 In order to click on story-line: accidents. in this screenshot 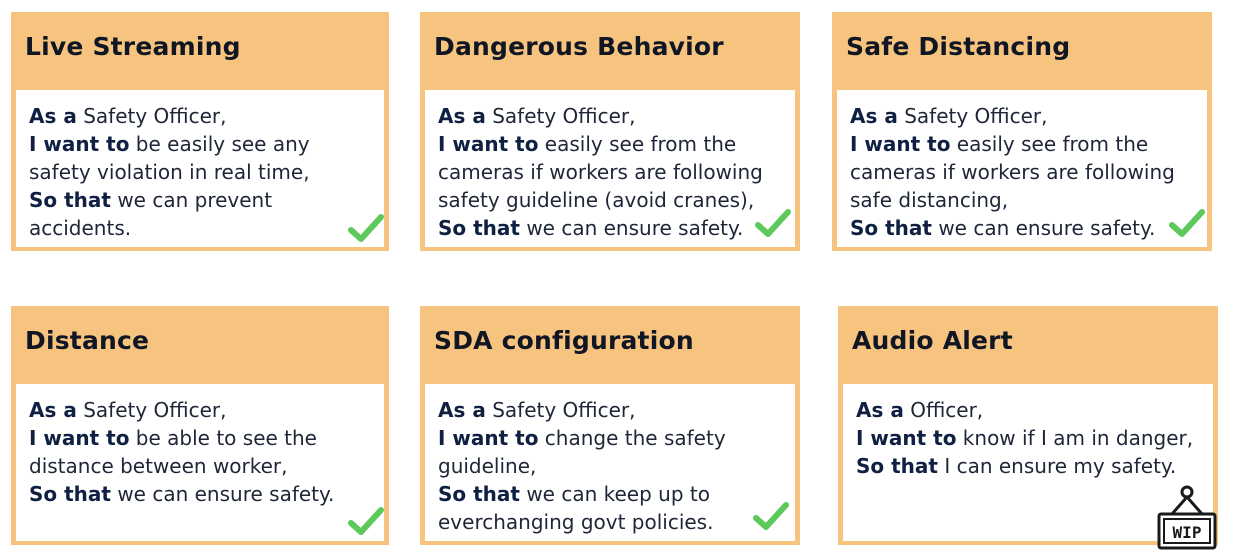, I will do `click(80, 228)`.